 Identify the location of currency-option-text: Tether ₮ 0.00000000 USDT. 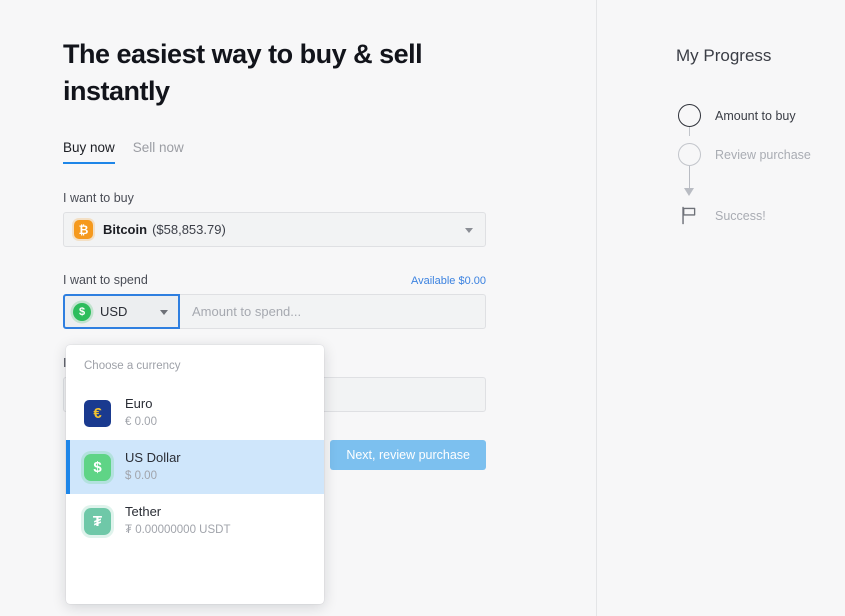
(177, 521).